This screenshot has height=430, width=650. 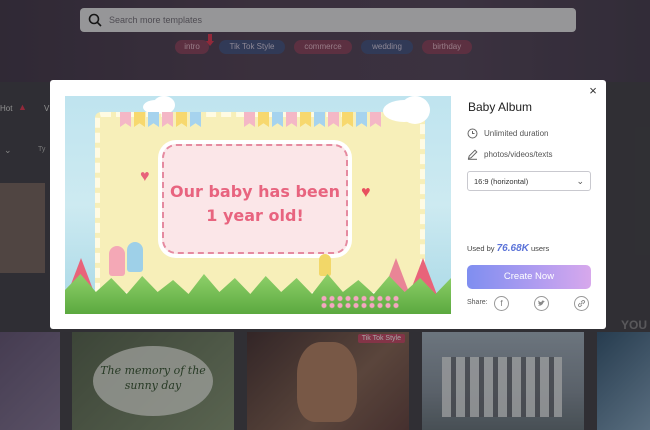 I want to click on preview-frame: Our baby has been 1 year old!, so click(x=255, y=199).